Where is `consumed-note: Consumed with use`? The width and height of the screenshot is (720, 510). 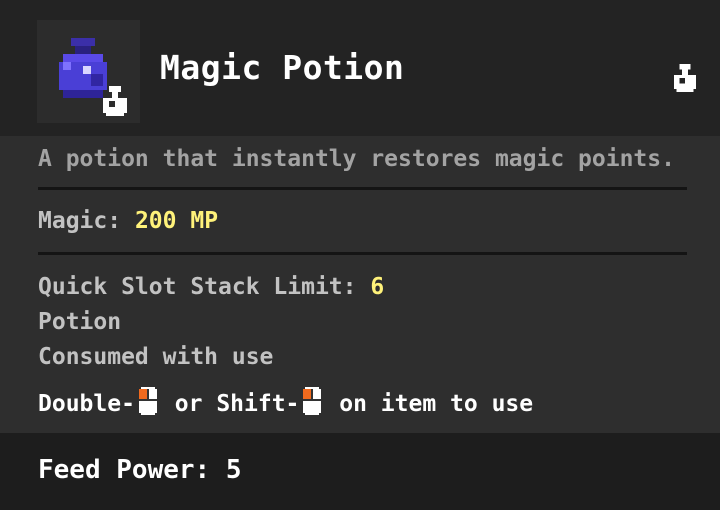
consumed-note: Consumed with use is located at coordinates (156, 357).